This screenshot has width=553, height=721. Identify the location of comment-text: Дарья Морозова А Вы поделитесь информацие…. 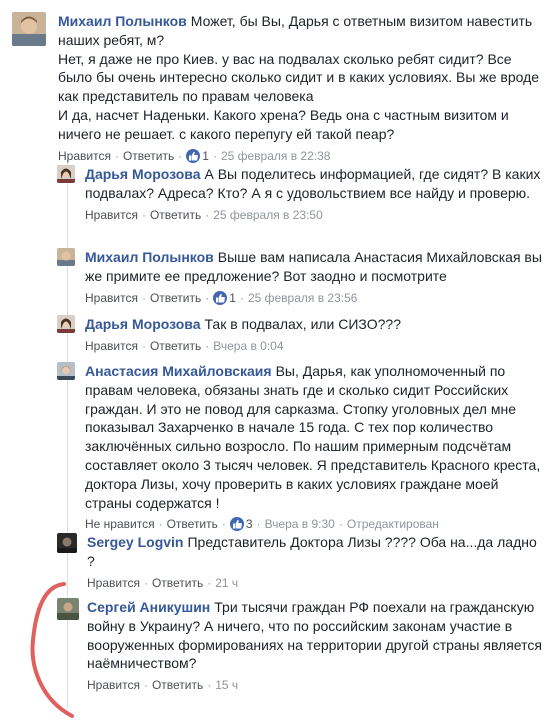
(314, 184).